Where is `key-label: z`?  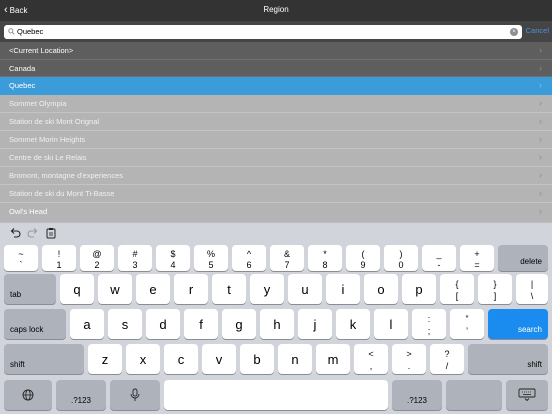 key-label: z is located at coordinates (105, 359).